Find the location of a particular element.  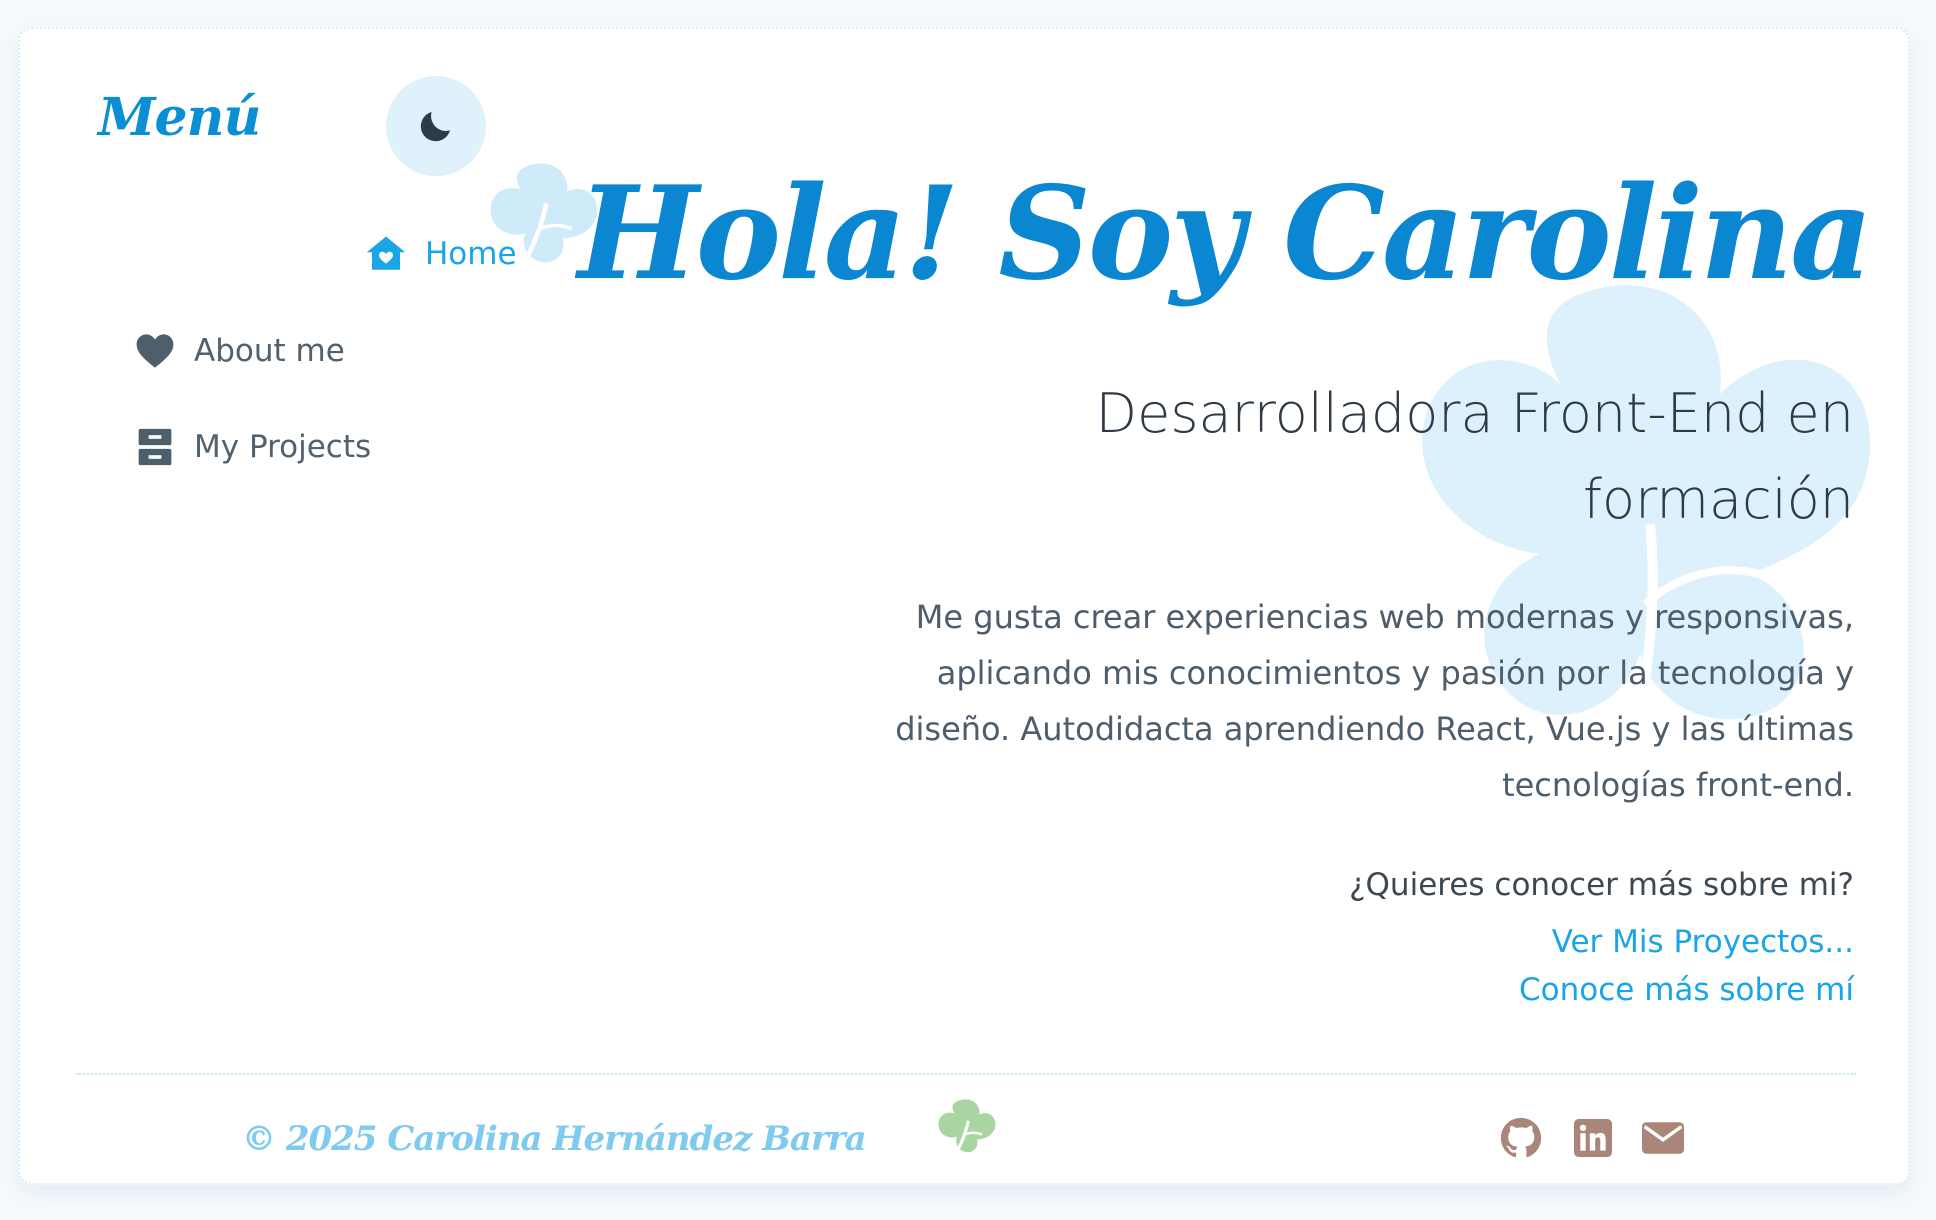

sidebar-item-home: Home is located at coordinates (441, 254).